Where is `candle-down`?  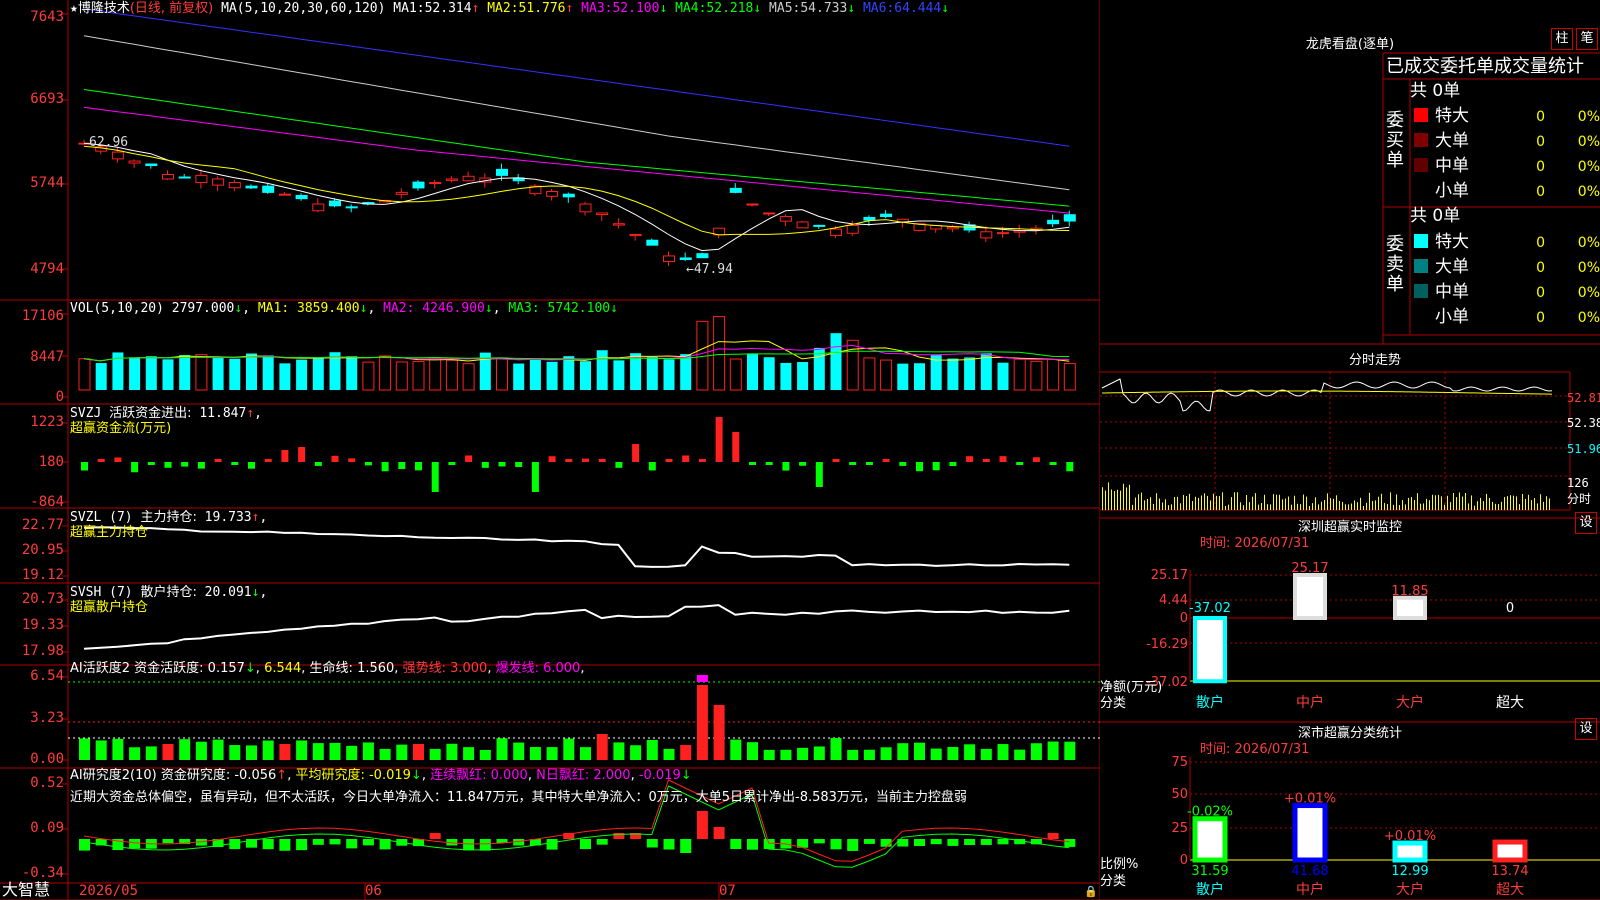
candle-down is located at coordinates (652, 242).